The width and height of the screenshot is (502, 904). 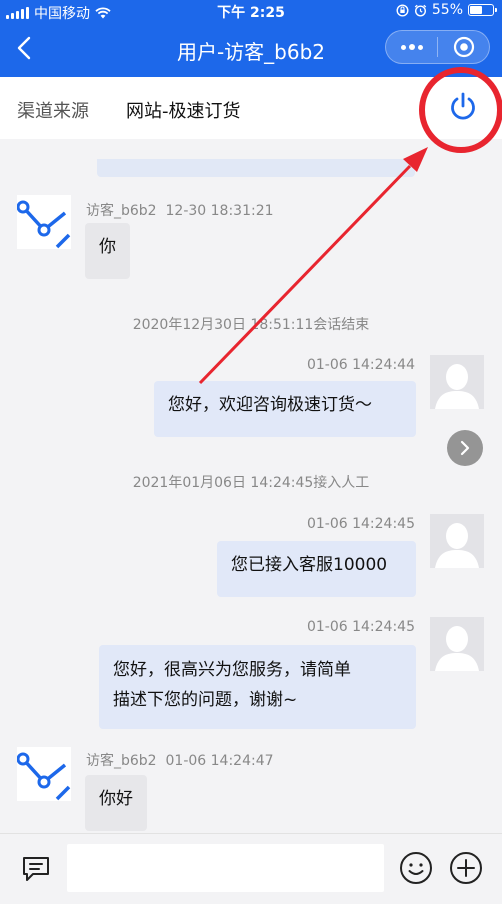 I want to click on status-bar: 中国移动 下午 2:25 55%, so click(x=251, y=11).